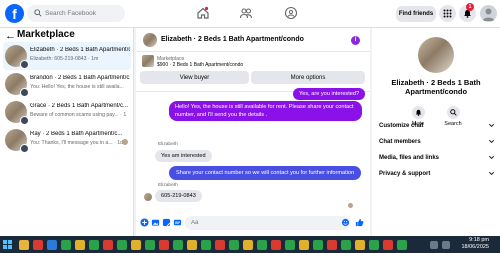 This screenshot has height=253, width=500. Describe the element at coordinates (359, 222) in the screenshot. I see `thumbs-up-icon` at that location.